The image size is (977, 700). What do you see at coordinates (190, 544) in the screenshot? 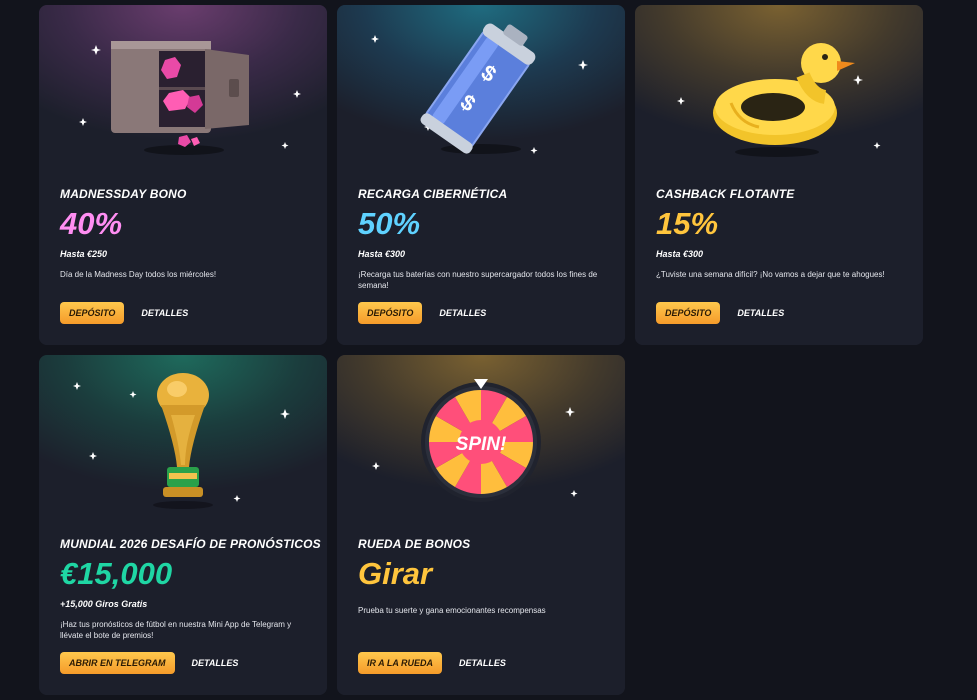
I see `promo-title: MUNDIAL 2026 DESAFÍO DE PRONÓSTICOS` at bounding box center [190, 544].